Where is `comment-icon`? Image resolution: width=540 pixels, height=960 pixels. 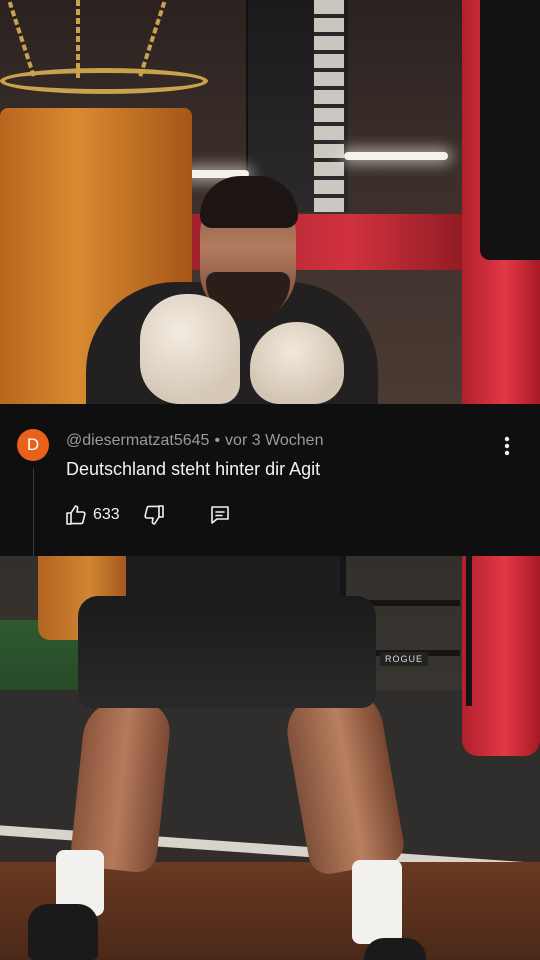 comment-icon is located at coordinates (219, 515).